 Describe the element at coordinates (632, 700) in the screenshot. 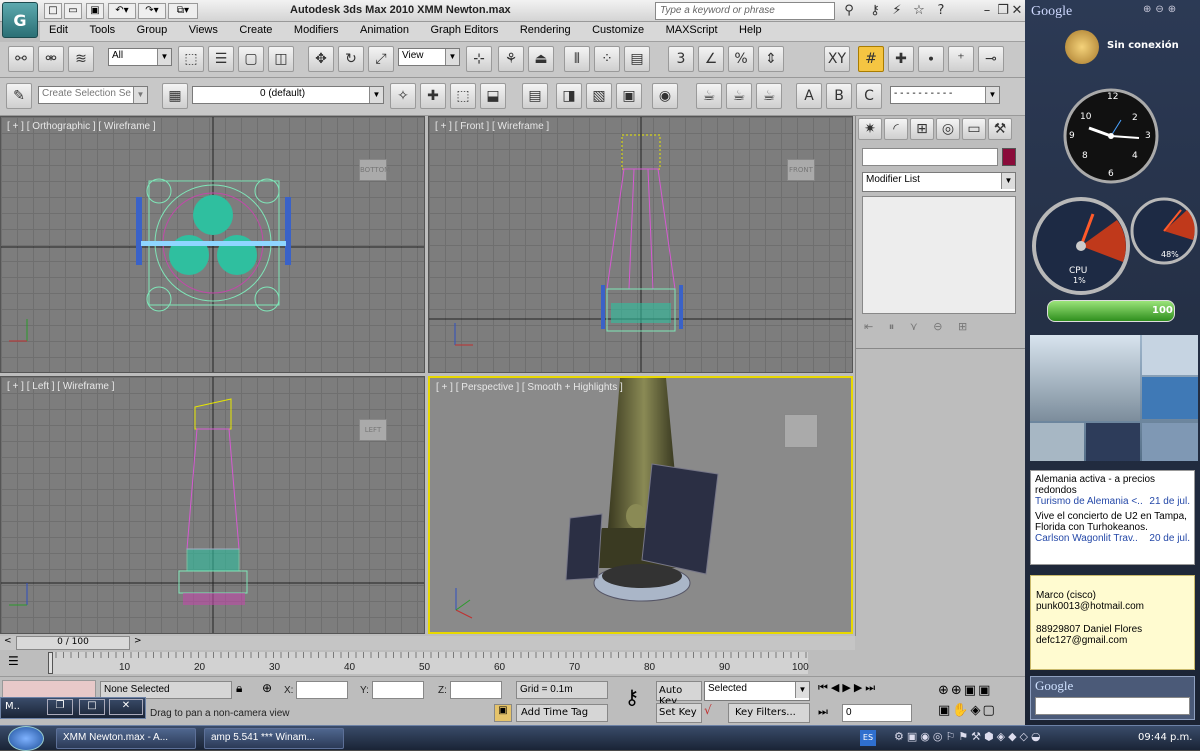

I see `set-key-icon: ⚷` at that location.